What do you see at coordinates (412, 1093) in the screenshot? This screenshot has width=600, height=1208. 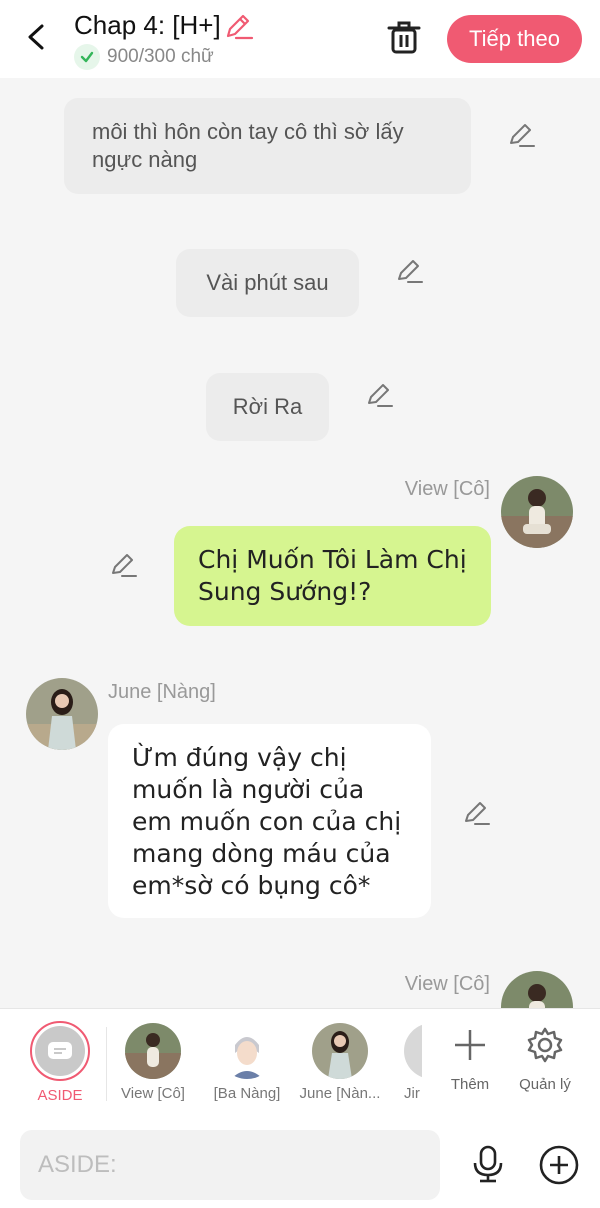 I see `chip-label: Jir` at bounding box center [412, 1093].